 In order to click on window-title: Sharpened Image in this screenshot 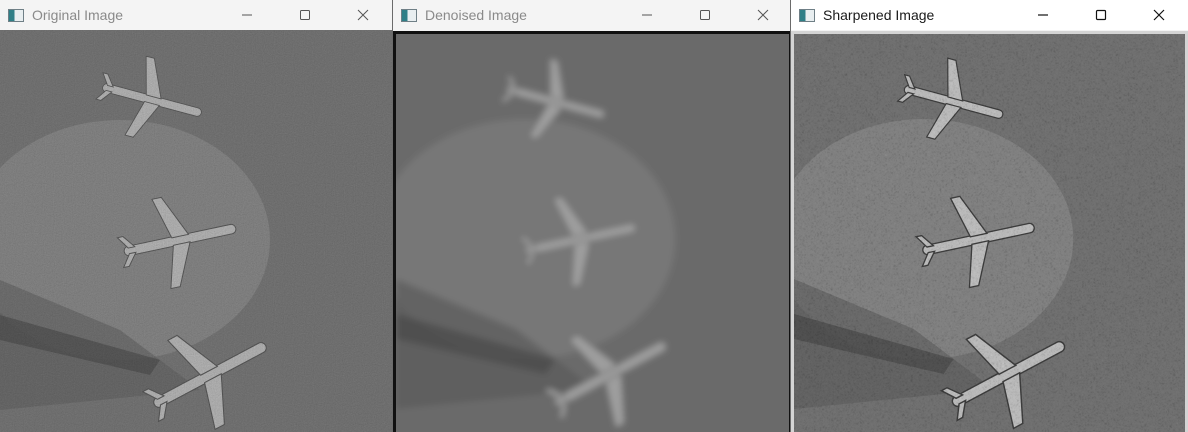, I will do `click(879, 15)`.